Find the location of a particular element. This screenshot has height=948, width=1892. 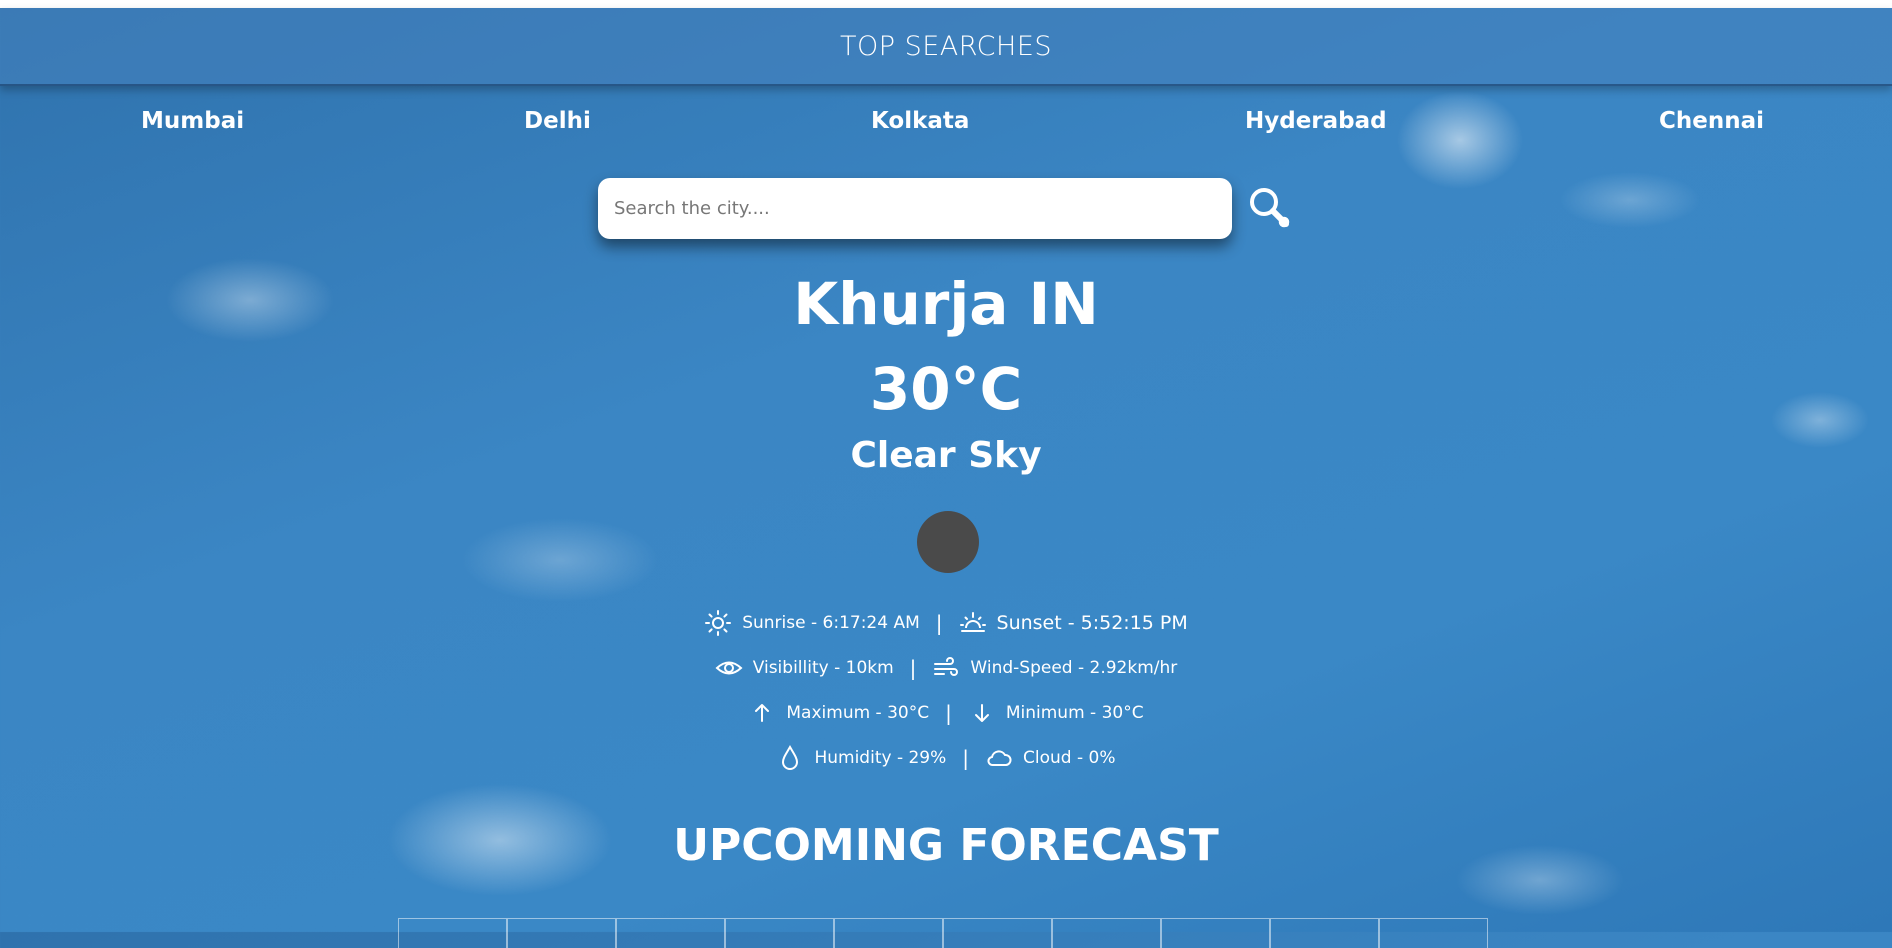

details-row-humidity: Humidity - 29% | Cloud - 0% is located at coordinates (946, 757).